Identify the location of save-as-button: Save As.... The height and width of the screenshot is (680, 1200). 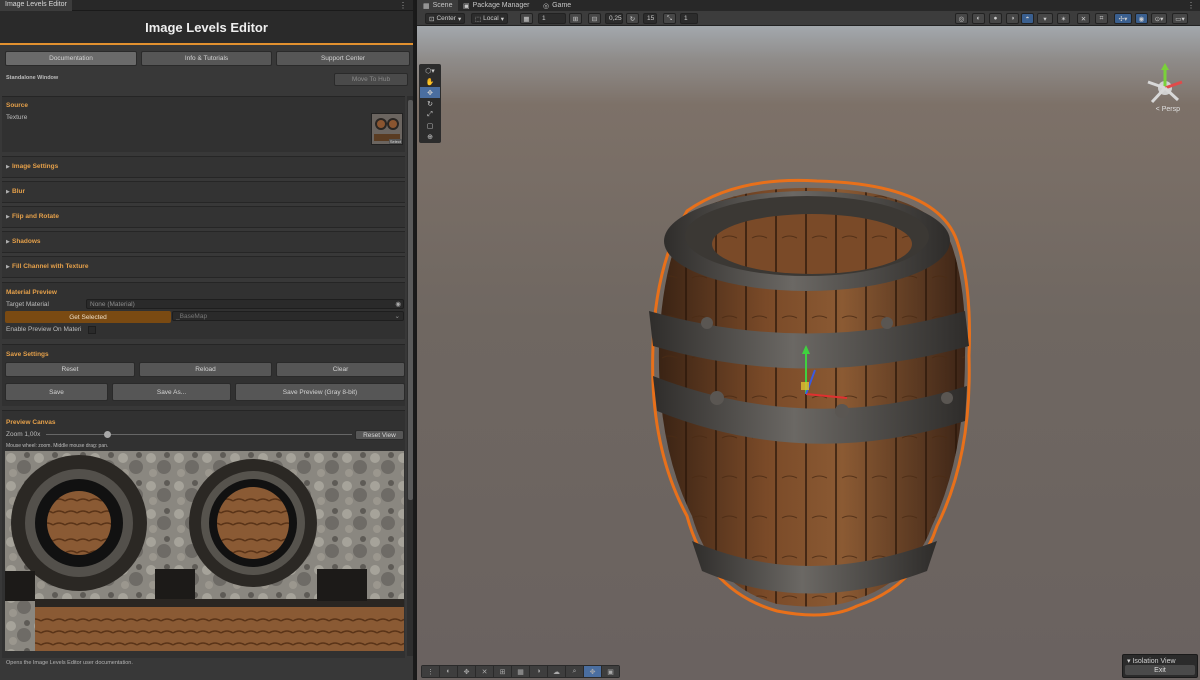
(171, 392).